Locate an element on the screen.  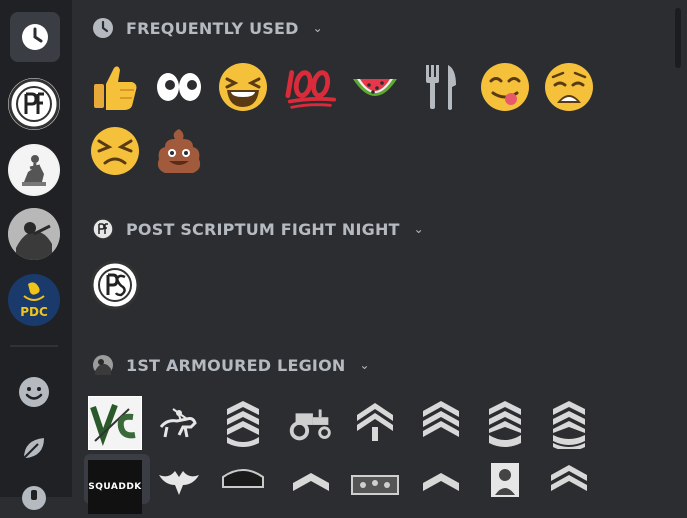
emoji-private-rank is located at coordinates (441, 423).